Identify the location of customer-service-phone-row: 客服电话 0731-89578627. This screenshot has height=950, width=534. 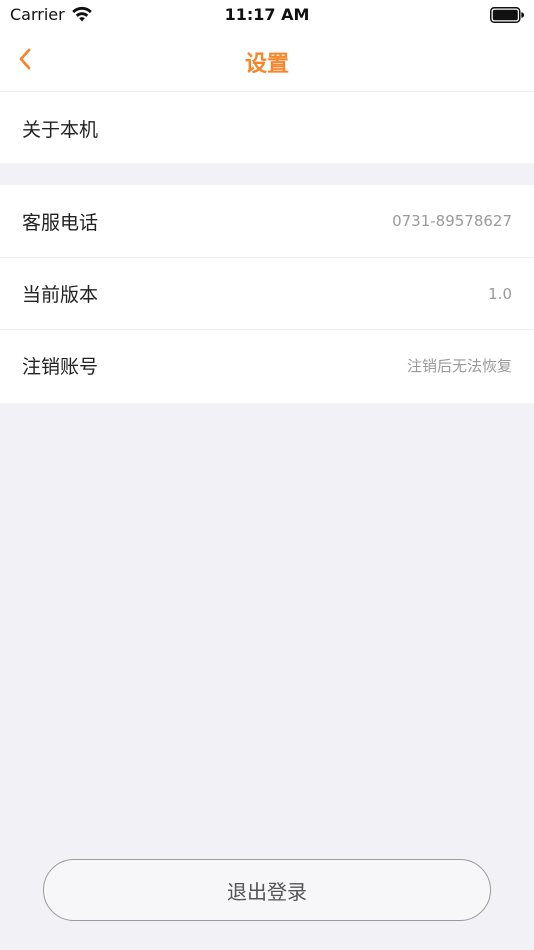
(267, 221).